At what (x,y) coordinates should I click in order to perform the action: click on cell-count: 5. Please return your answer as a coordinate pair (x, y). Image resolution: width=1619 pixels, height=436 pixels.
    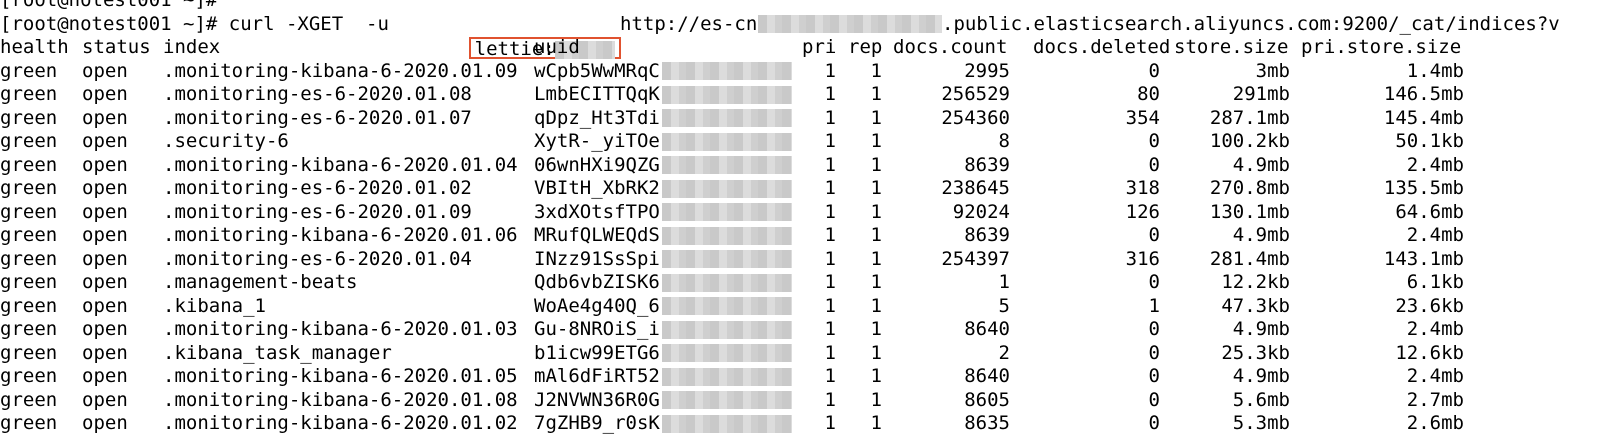
    Looking at the image, I should click on (1004, 305).